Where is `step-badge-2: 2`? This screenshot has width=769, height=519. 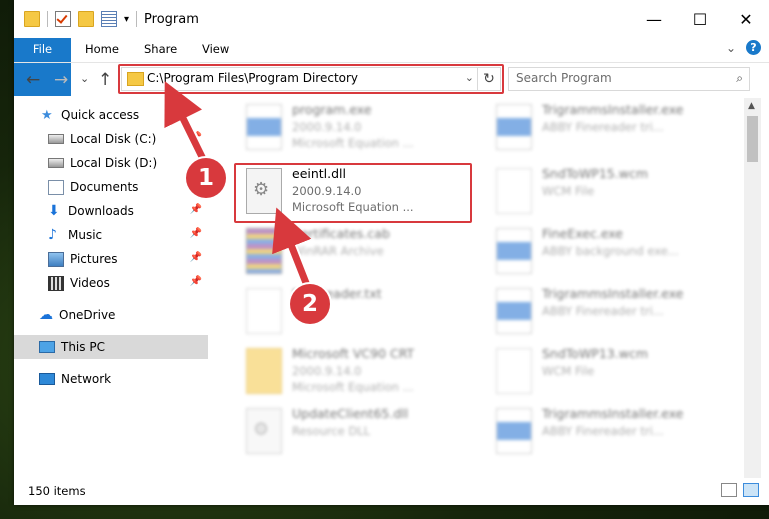 step-badge-2: 2 is located at coordinates (310, 304).